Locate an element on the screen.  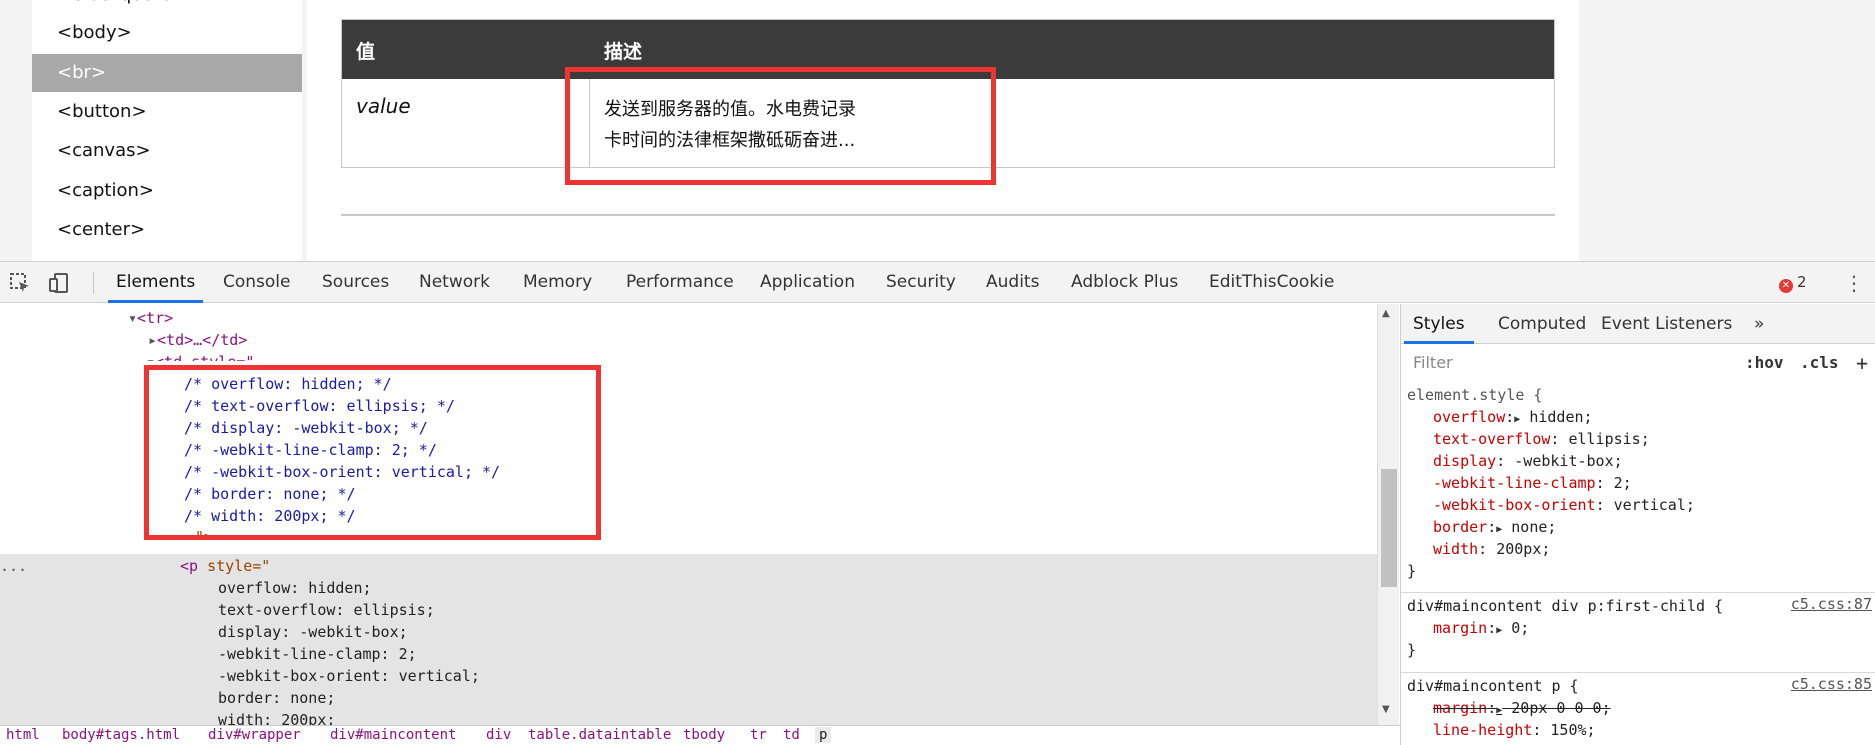
styles-tabbar: Styles Computed Event Listeners » is located at coordinates (1638, 324).